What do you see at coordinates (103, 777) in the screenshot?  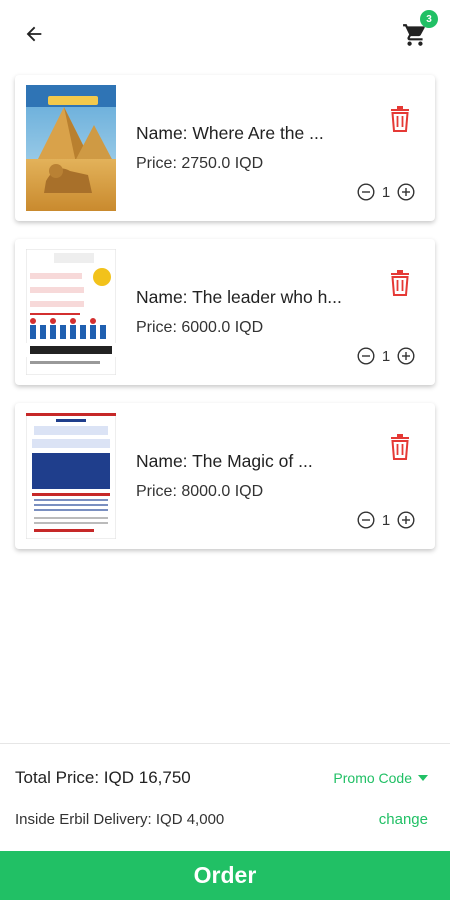 I see `total-price: Total Price: IQD 16,750` at bounding box center [103, 777].